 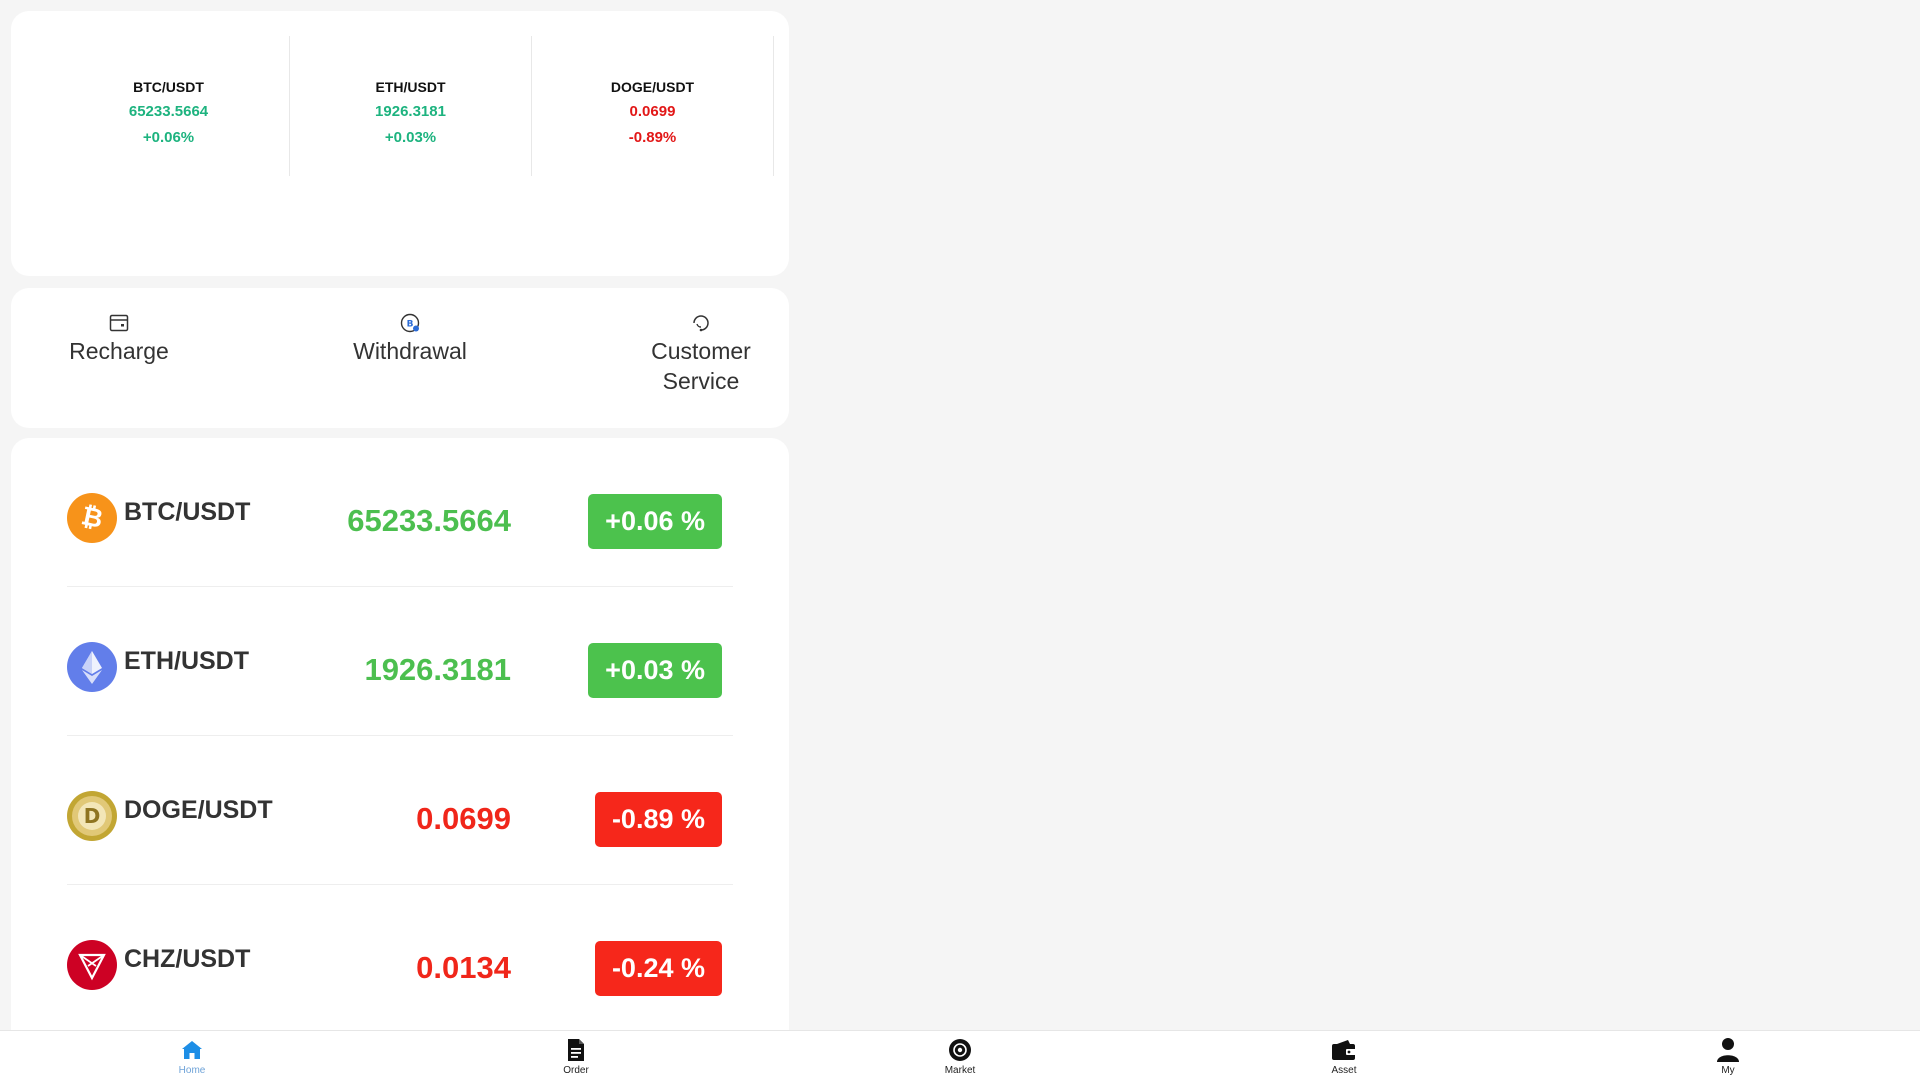 I want to click on nav-my: My, so click(x=1728, y=1057).